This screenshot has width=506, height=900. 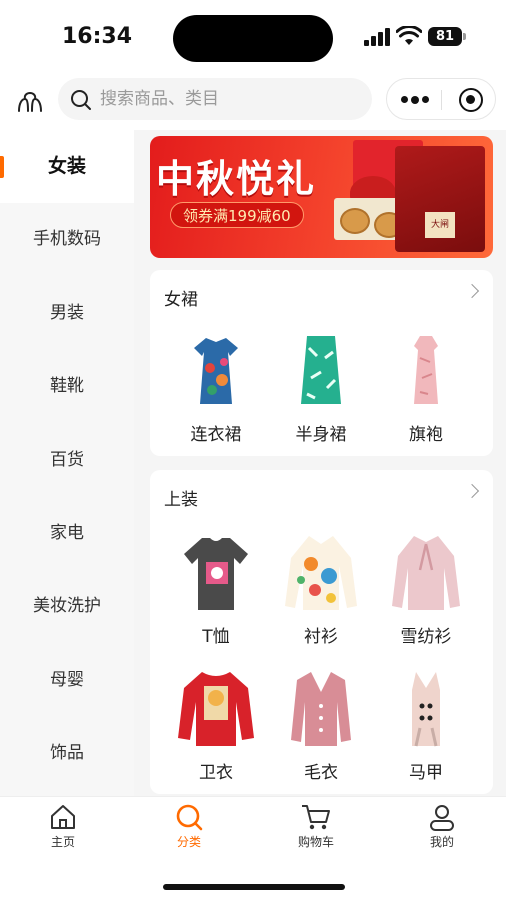 I want to click on sidebar-item-general: 百货, so click(x=67, y=460).